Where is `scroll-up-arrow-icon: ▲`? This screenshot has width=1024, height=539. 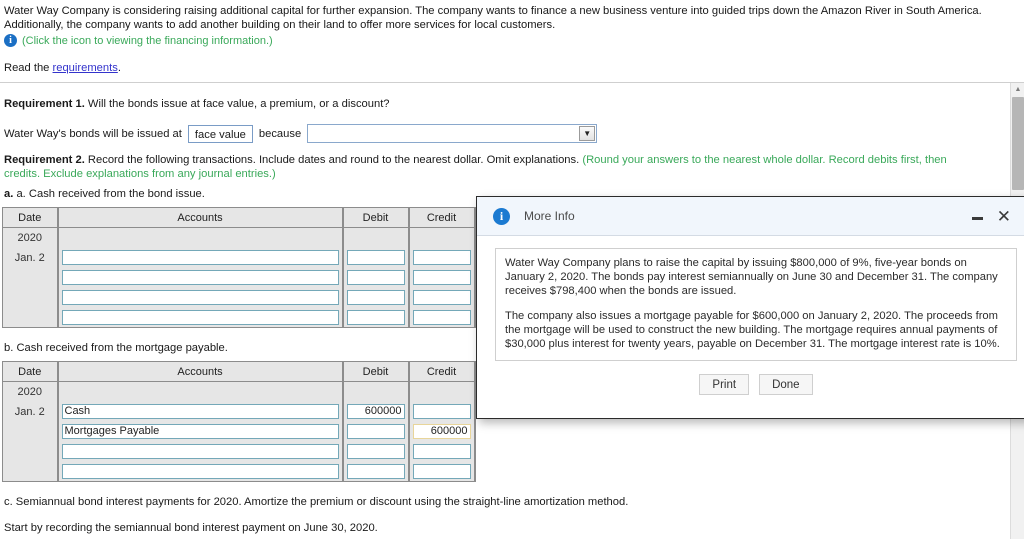 scroll-up-arrow-icon: ▲ is located at coordinates (1017, 89).